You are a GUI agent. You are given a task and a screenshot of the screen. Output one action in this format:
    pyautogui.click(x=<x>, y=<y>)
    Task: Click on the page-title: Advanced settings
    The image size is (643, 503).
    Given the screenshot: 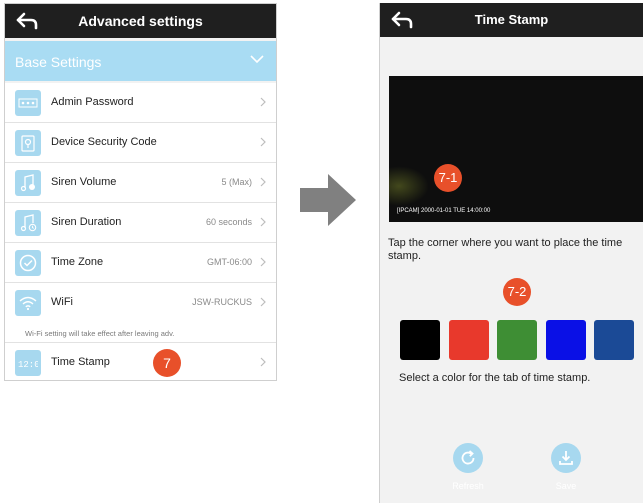 What is the action you would take?
    pyautogui.click(x=140, y=21)
    